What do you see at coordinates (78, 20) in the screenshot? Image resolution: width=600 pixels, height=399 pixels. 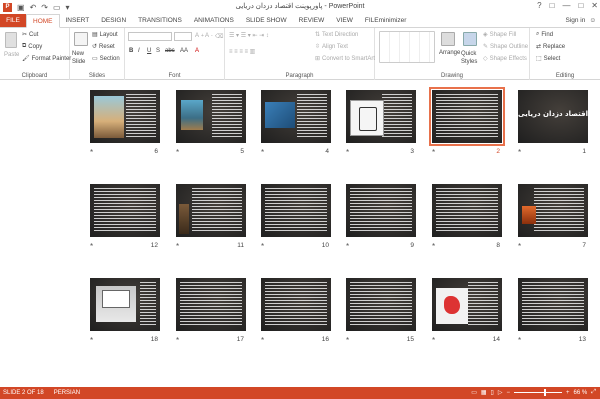 I see `tab-insert: INSERT` at bounding box center [78, 20].